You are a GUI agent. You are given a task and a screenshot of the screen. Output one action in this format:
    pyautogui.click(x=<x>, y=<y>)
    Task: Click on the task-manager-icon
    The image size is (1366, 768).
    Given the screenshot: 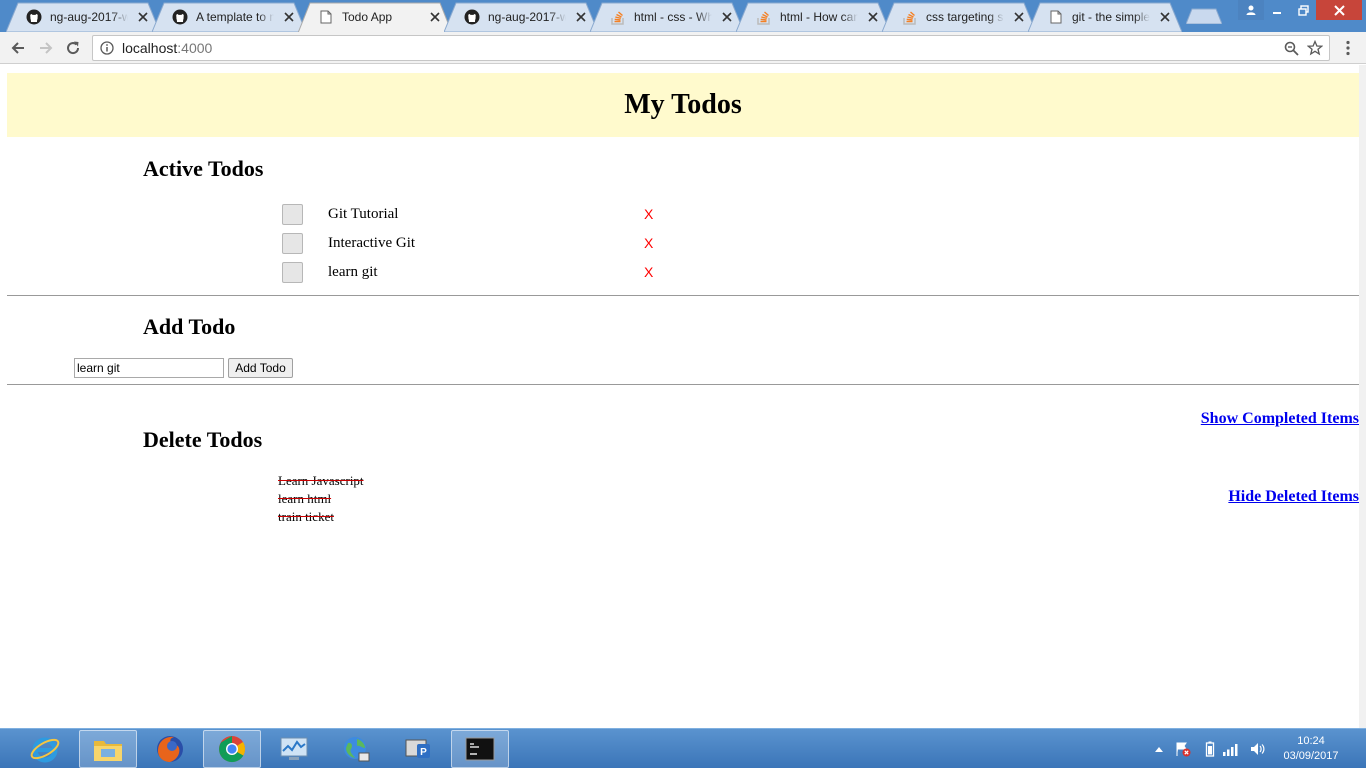 What is the action you would take?
    pyautogui.click(x=294, y=749)
    